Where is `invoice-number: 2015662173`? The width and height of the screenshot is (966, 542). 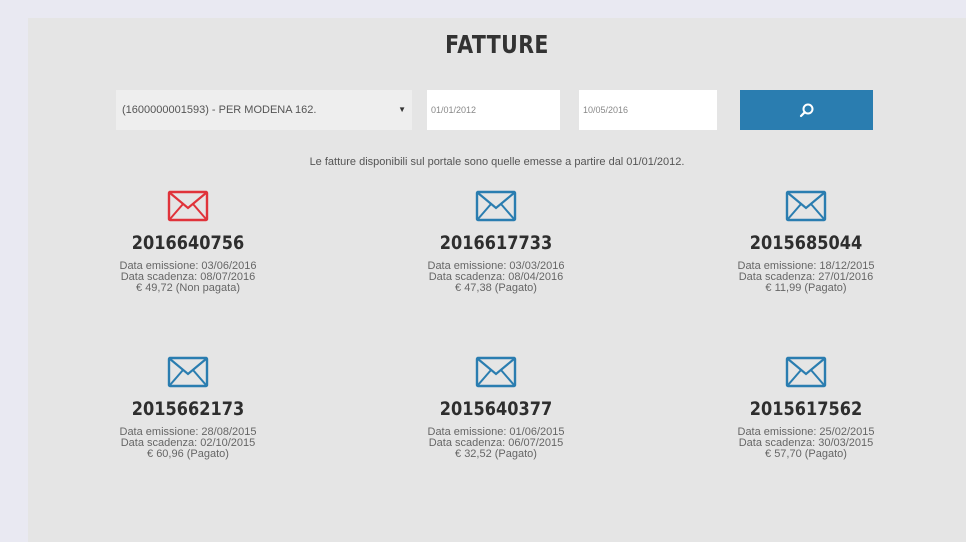 invoice-number: 2015662173 is located at coordinates (188, 409).